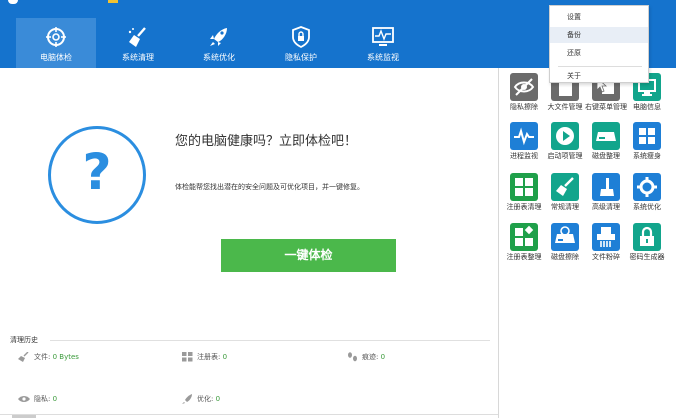 This screenshot has width=676, height=418. Describe the element at coordinates (48, 357) in the screenshot. I see `stat-files: 文件: 0 Bytes` at that location.